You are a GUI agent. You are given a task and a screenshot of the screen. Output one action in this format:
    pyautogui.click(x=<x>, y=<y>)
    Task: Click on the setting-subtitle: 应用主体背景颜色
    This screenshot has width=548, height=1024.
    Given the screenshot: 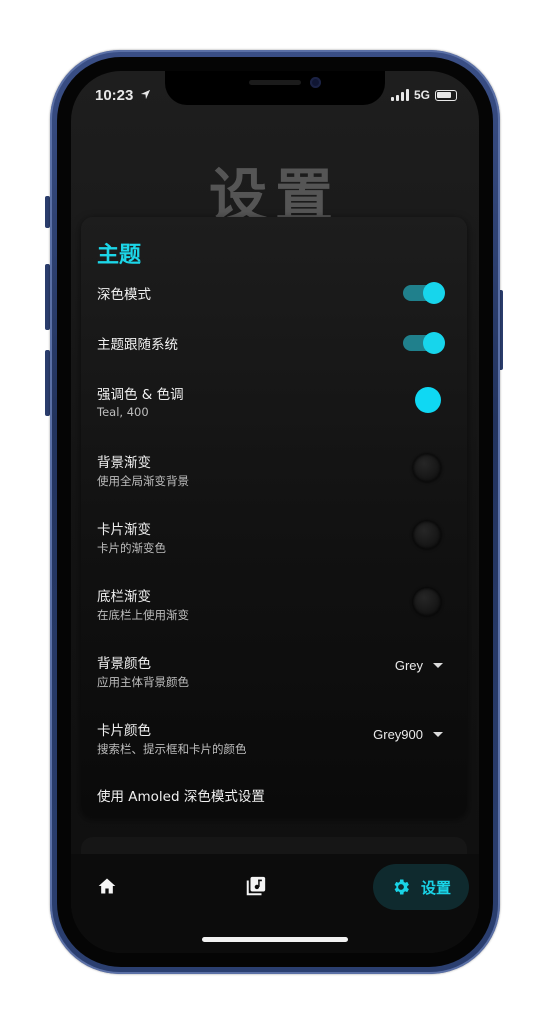 What is the action you would take?
    pyautogui.click(x=143, y=682)
    